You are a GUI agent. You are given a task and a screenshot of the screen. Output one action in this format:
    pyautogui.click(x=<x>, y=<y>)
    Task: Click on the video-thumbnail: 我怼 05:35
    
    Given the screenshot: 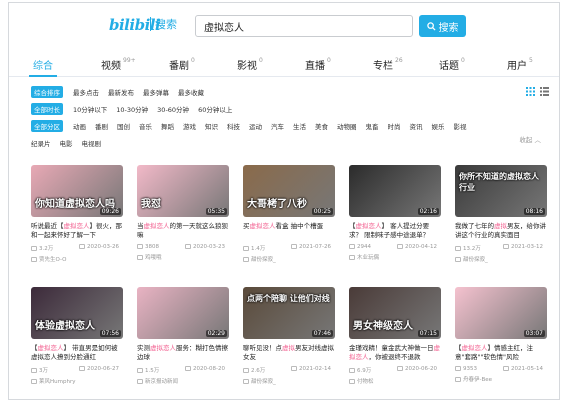 What is the action you would take?
    pyautogui.click(x=183, y=191)
    